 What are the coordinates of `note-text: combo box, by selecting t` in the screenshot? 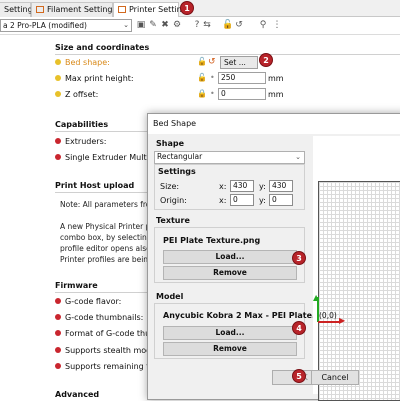 It's located at (108, 237).